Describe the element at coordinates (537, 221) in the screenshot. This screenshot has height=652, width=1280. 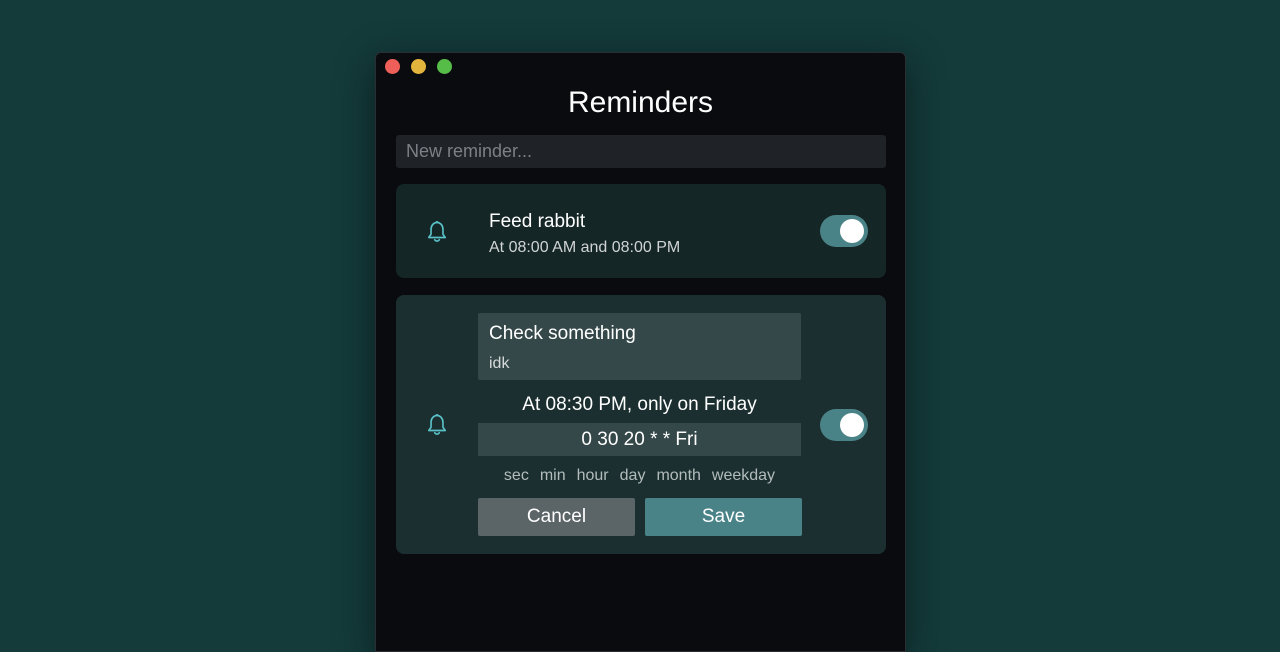
I see `reminder-title: Feed rabbit` at that location.